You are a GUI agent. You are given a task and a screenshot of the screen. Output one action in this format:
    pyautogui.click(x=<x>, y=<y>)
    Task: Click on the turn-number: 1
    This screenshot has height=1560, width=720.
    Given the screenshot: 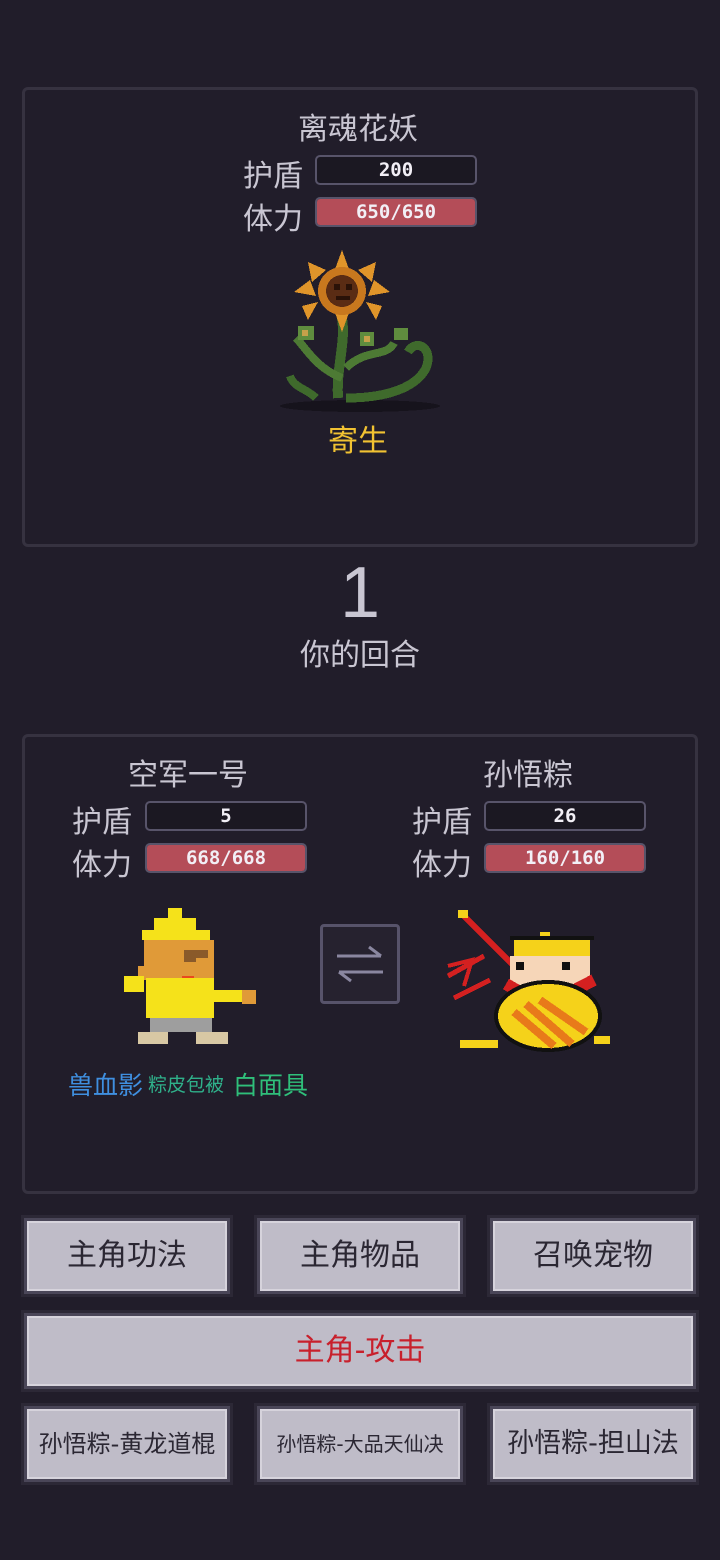 What is the action you would take?
    pyautogui.click(x=360, y=593)
    